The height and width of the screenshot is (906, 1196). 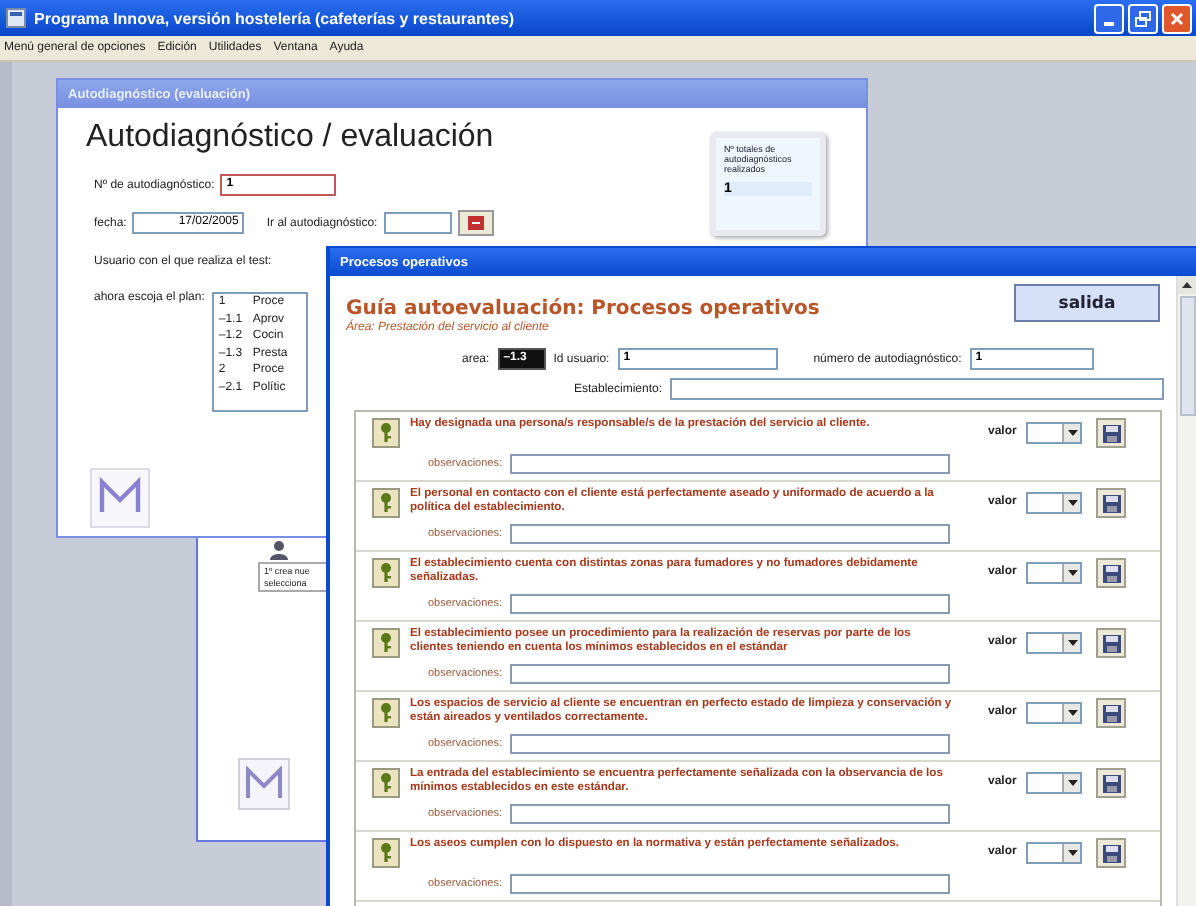 What do you see at coordinates (1087, 303) in the screenshot?
I see `exit-button: salida` at bounding box center [1087, 303].